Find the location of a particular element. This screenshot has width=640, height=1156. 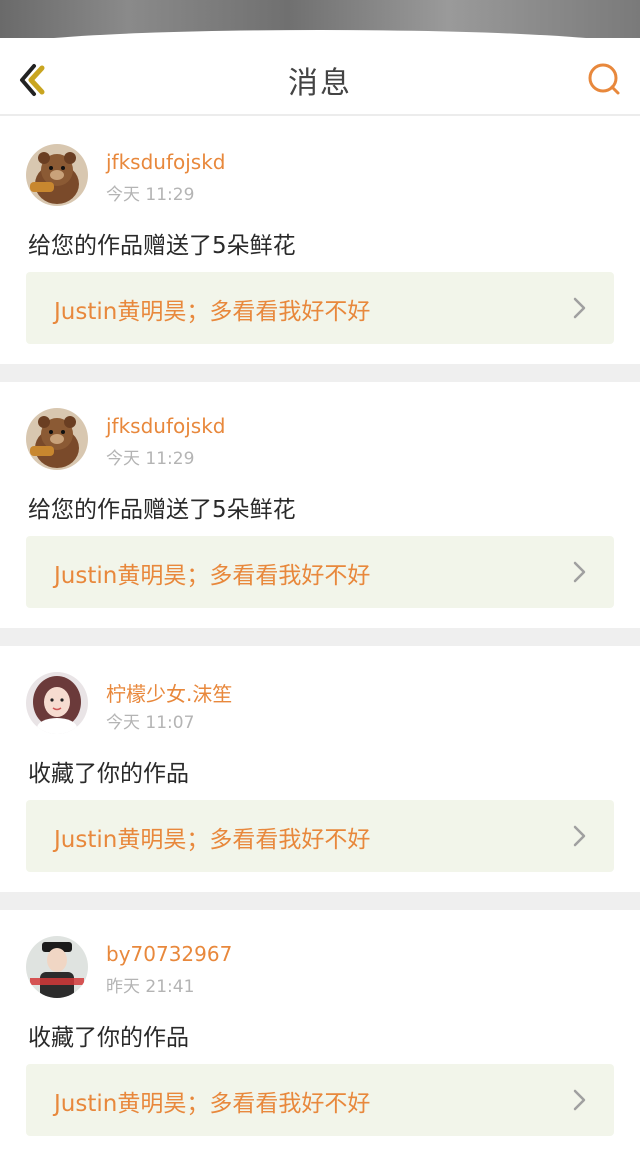

timestamp: 昨天 21:41 is located at coordinates (150, 987).